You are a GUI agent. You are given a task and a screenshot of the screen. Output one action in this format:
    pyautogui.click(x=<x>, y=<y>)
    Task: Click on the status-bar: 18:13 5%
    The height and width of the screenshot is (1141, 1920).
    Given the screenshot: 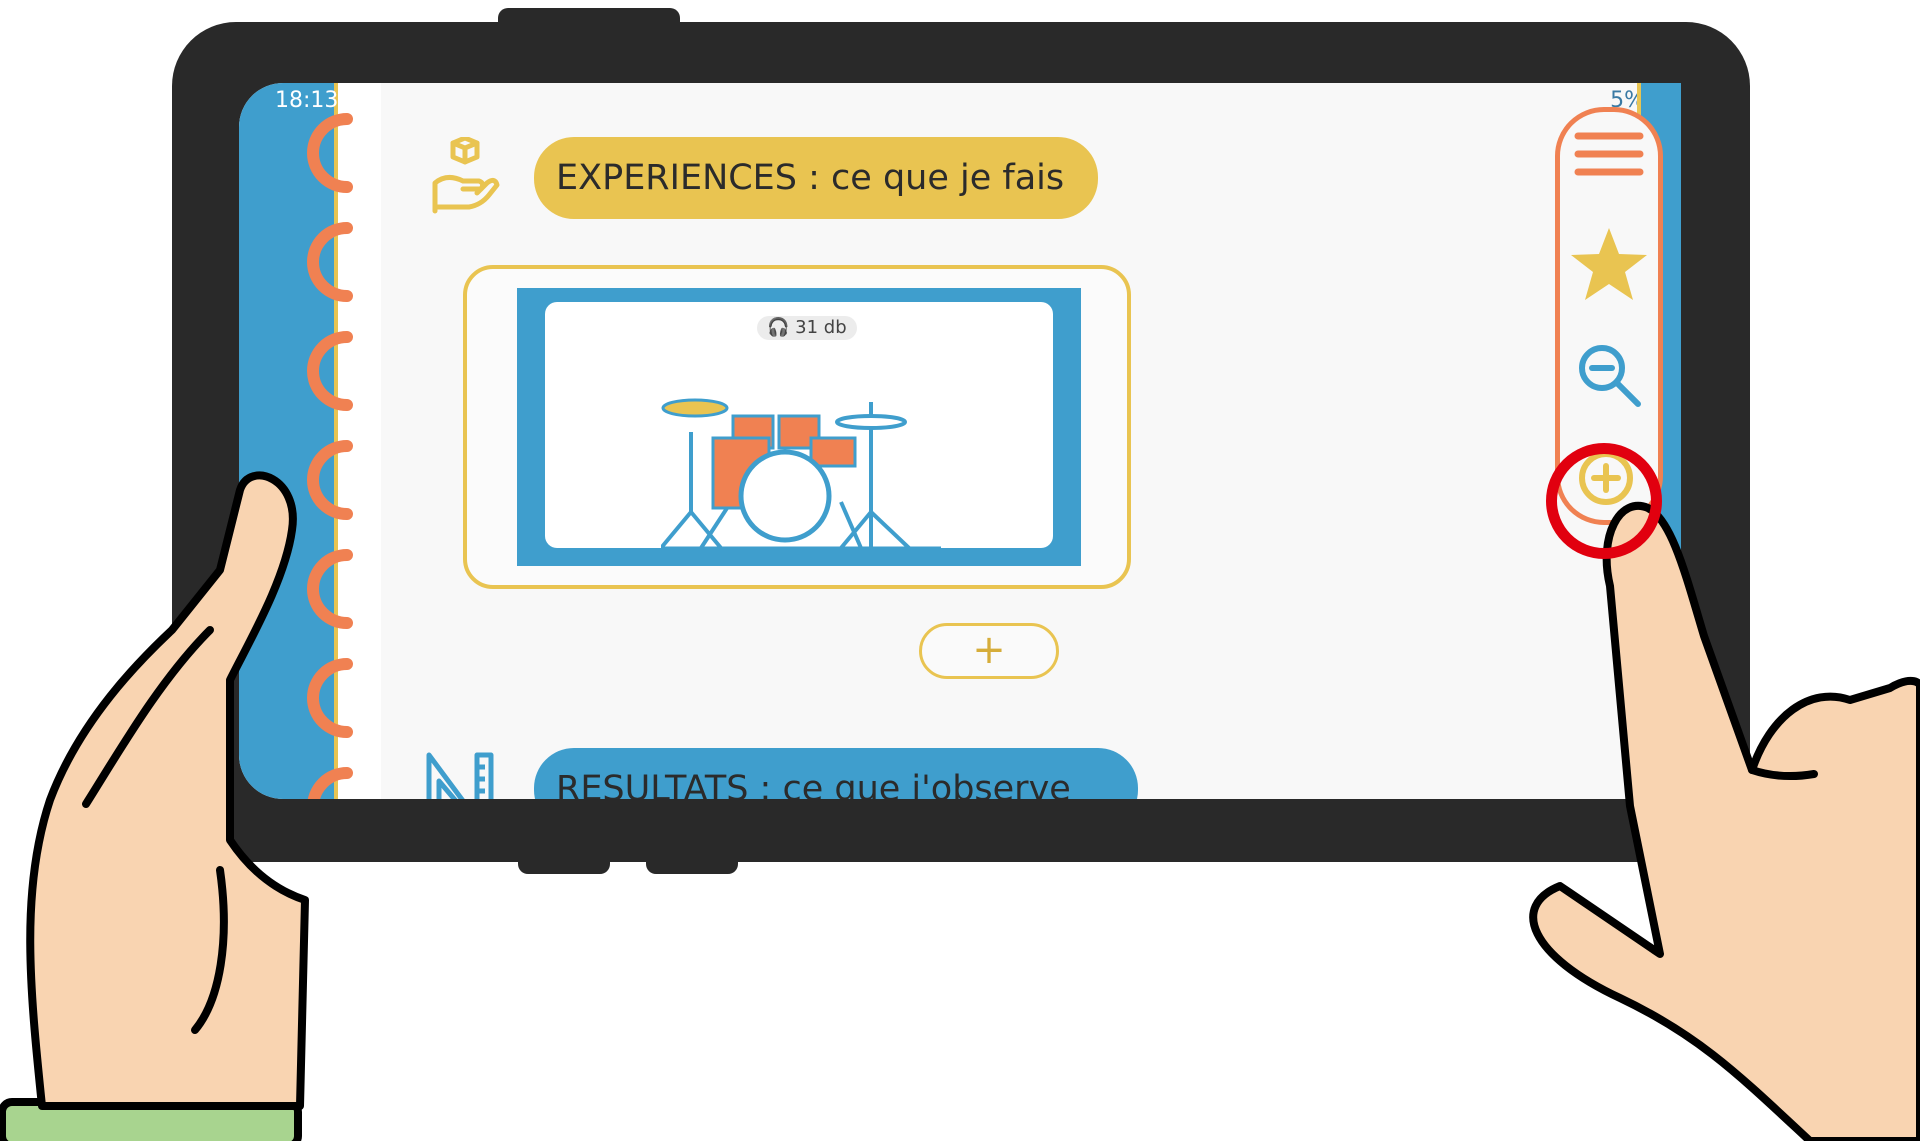 What is the action you would take?
    pyautogui.click(x=960, y=101)
    